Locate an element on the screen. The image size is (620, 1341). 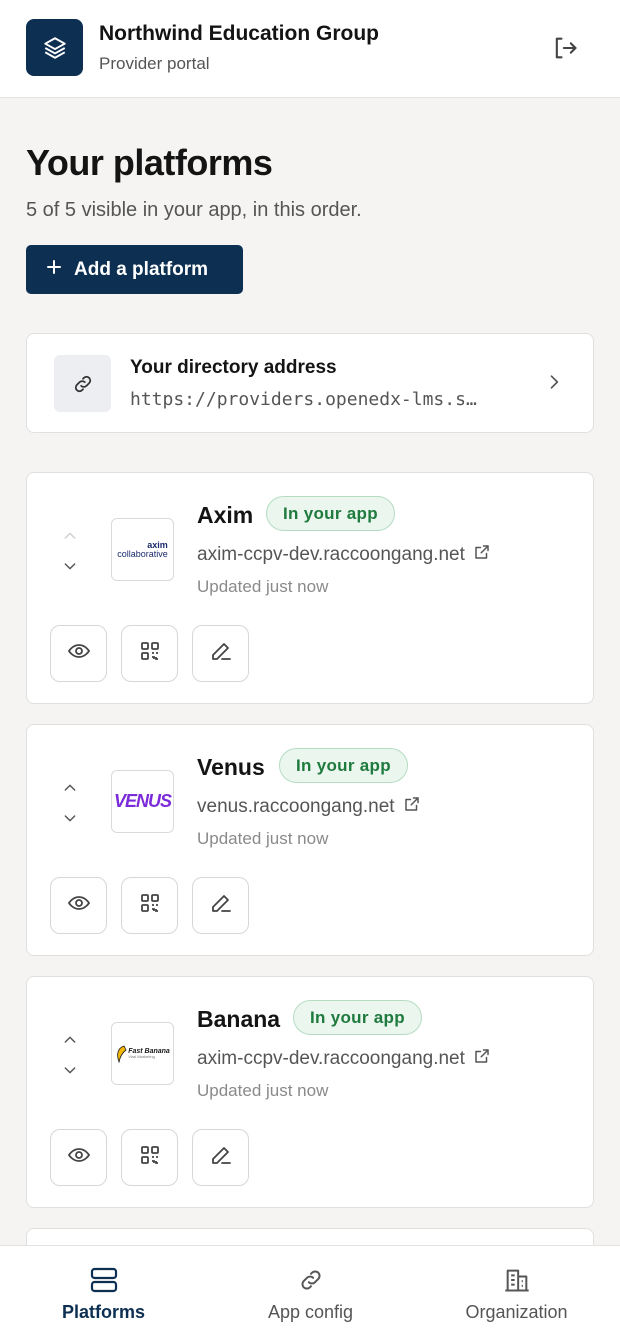
logout-icon is located at coordinates (565, 48).